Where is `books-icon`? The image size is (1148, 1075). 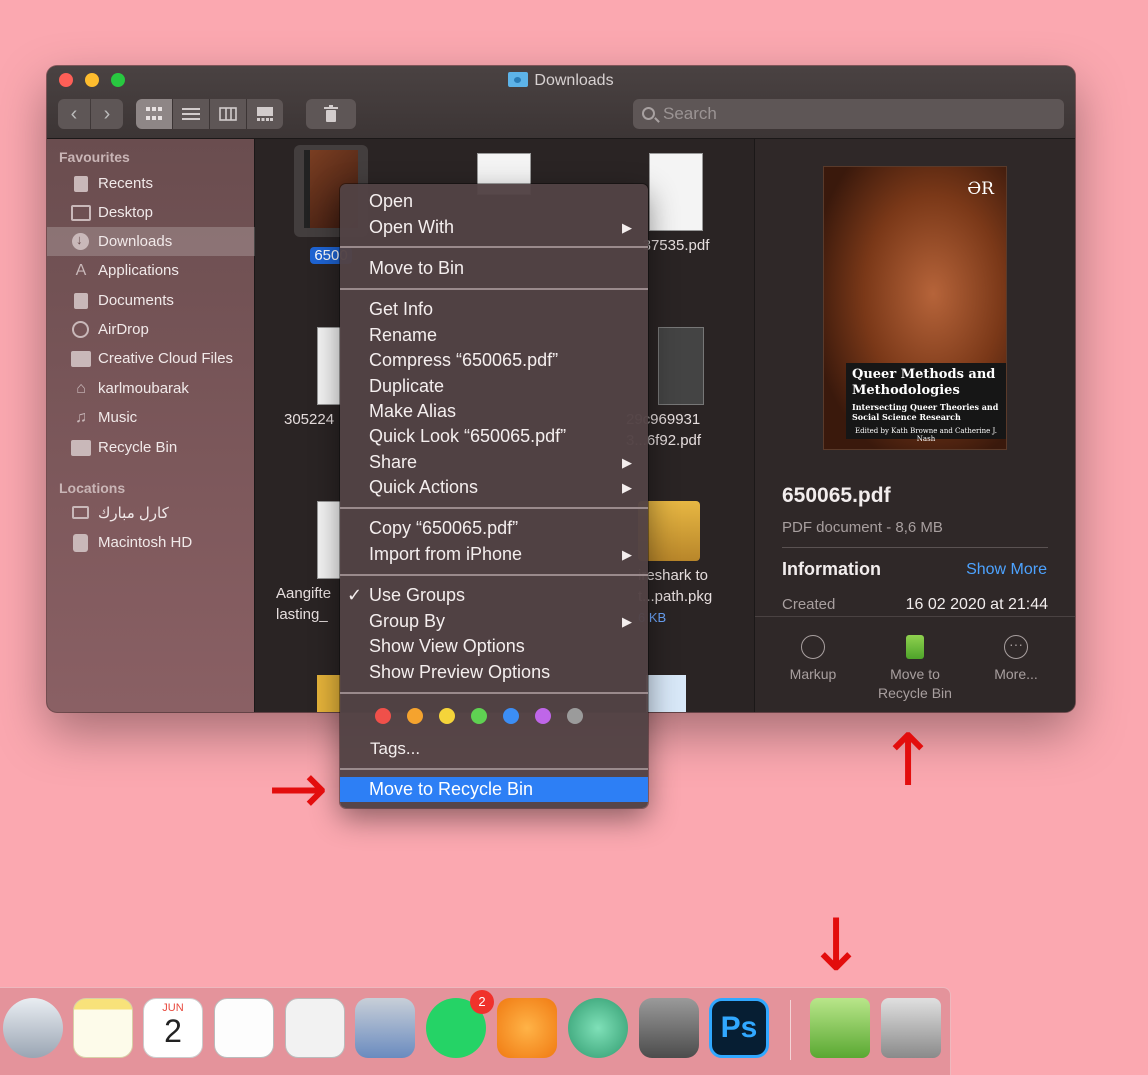 books-icon is located at coordinates (527, 1028).